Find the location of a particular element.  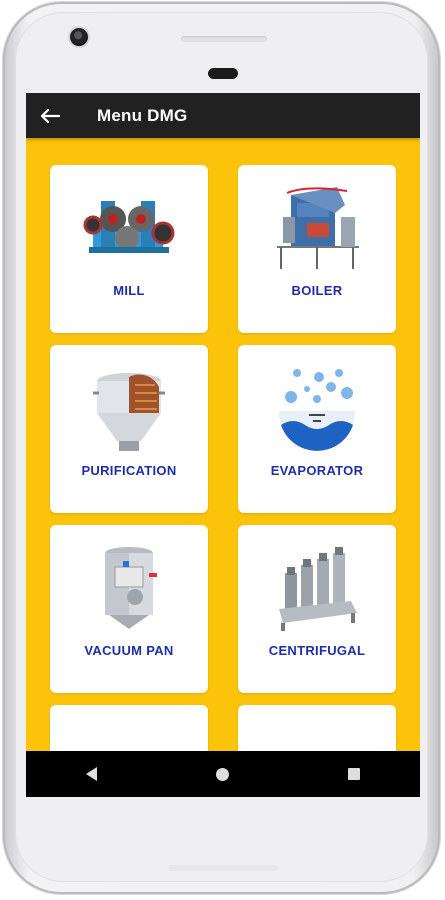

back-button is located at coordinates (50, 115).